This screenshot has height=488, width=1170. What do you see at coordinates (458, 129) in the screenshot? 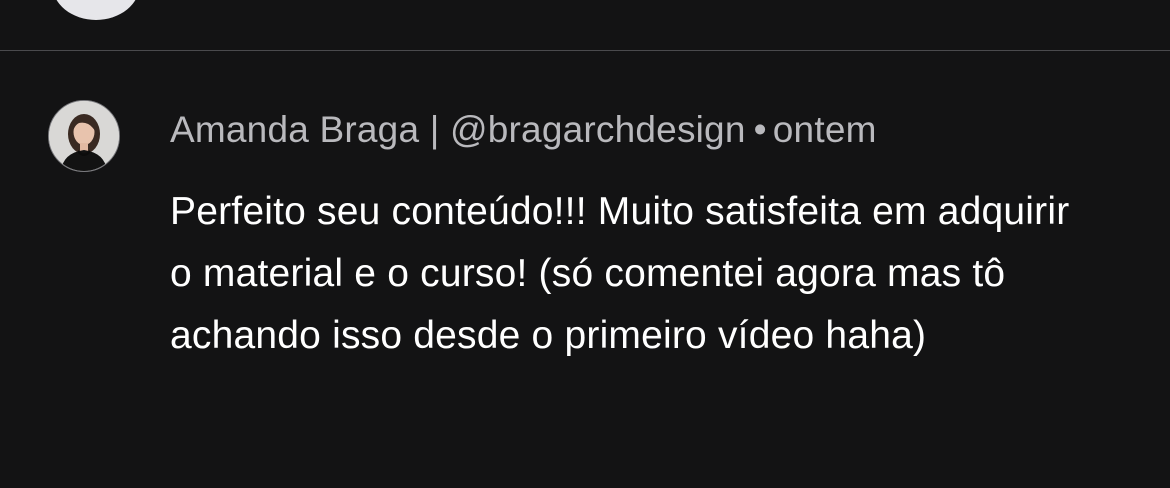
I see `author-name: Amanda Braga | @bragarchdesign` at bounding box center [458, 129].